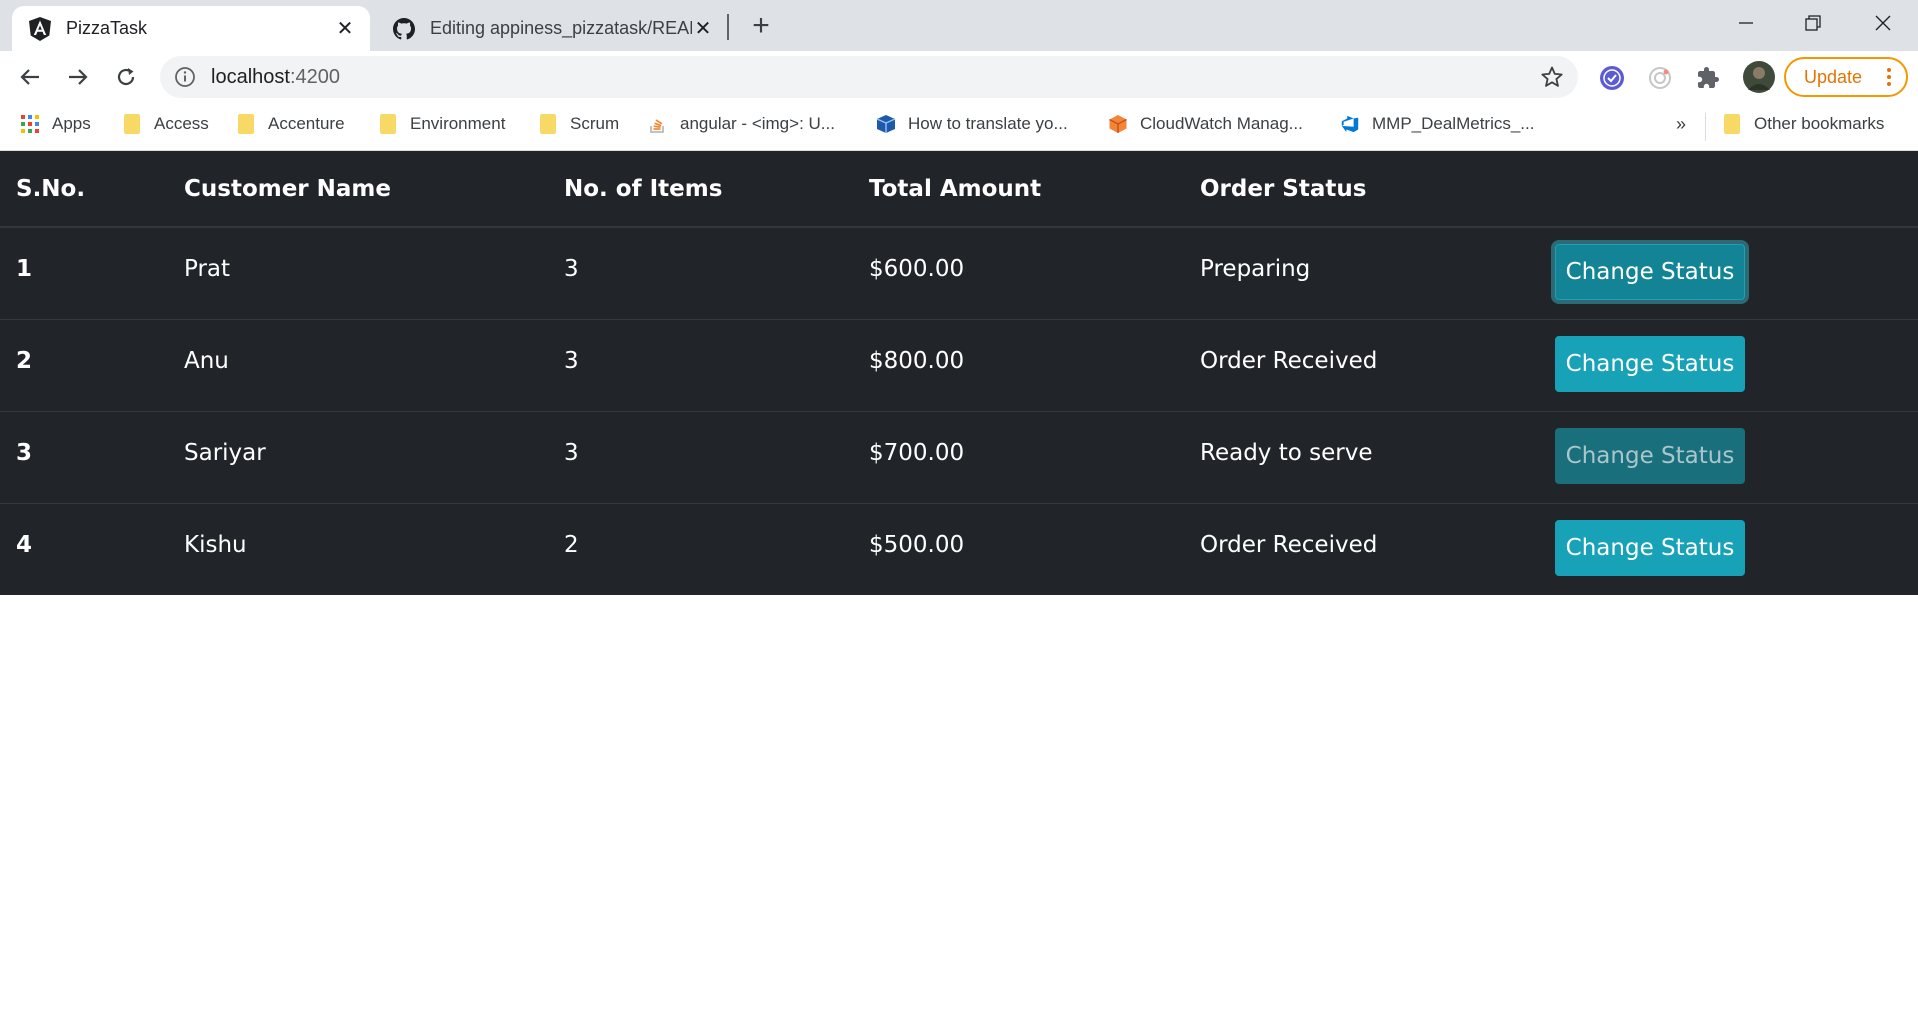  Describe the element at coordinates (314, 77) in the screenshot. I see `url-port: :4200` at that location.